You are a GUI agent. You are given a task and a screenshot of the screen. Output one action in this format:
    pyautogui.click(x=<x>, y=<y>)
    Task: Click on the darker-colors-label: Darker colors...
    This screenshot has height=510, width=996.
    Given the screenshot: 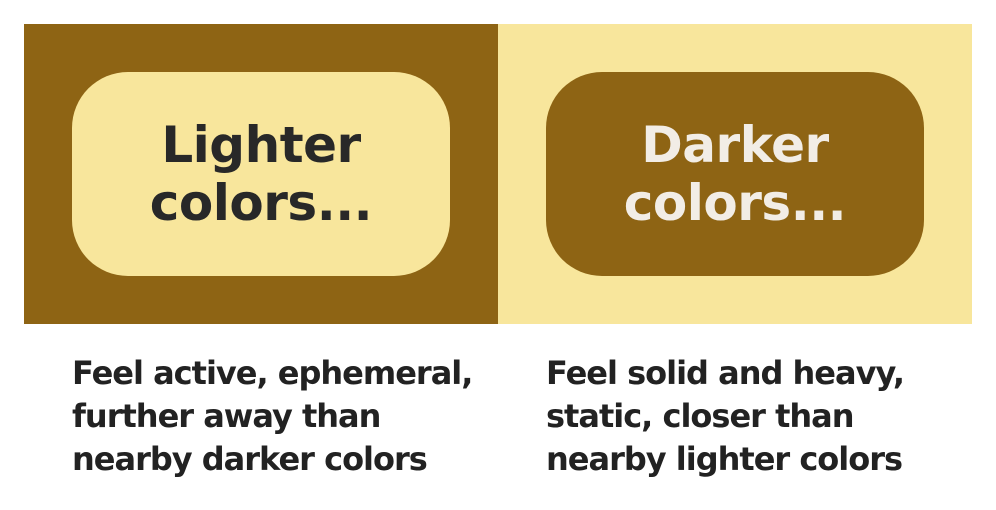 What is the action you would take?
    pyautogui.click(x=735, y=174)
    